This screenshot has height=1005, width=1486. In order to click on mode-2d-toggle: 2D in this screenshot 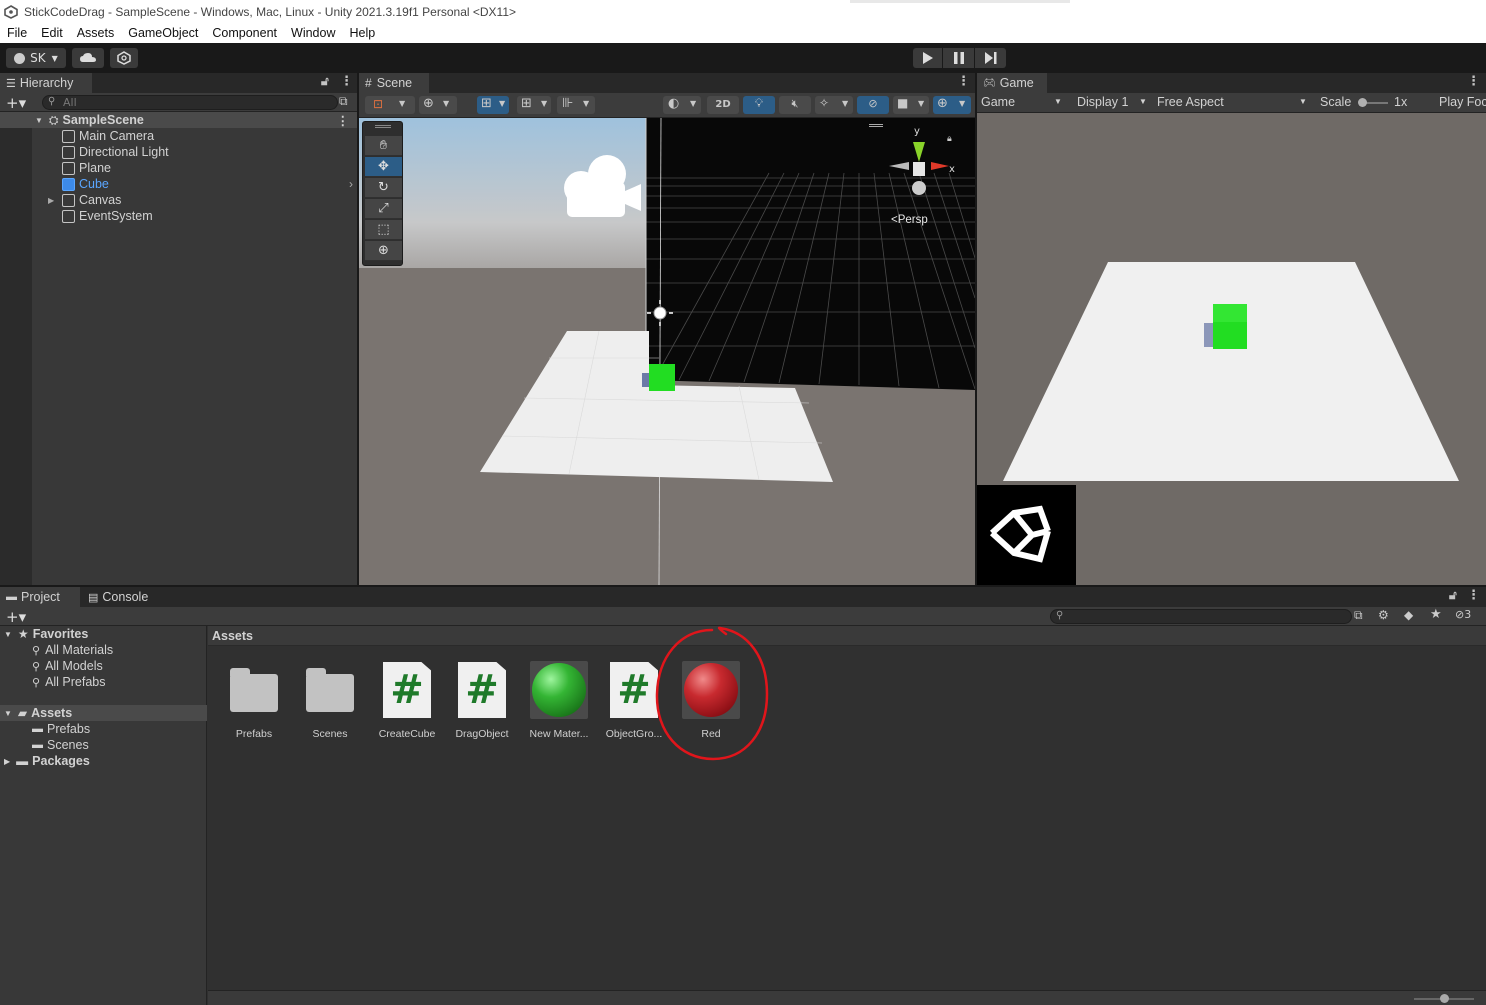, I will do `click(723, 105)`.